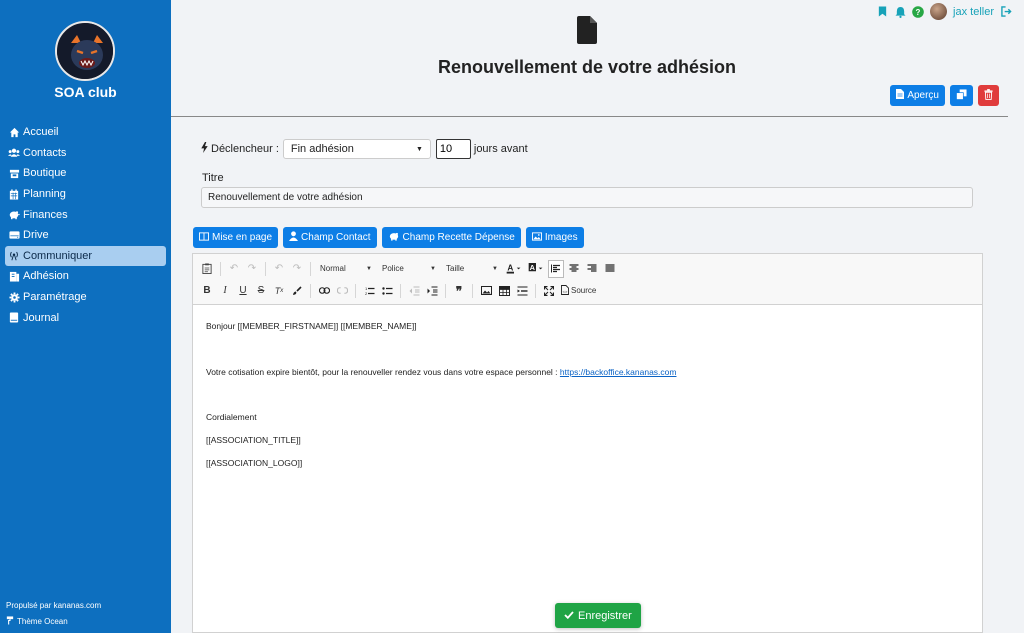 The height and width of the screenshot is (633, 1024). Describe the element at coordinates (207, 269) in the screenshot. I see `paste-icon` at that location.